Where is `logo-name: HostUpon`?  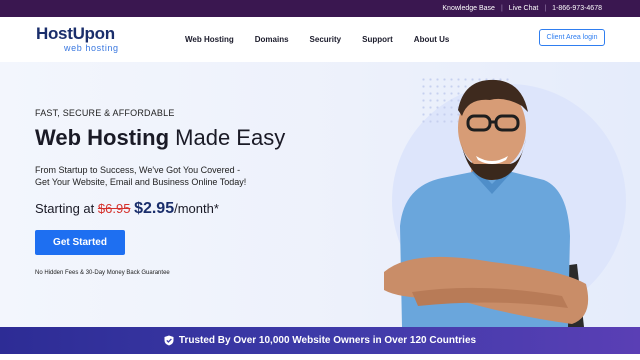
logo-name: HostUpon is located at coordinates (75, 33).